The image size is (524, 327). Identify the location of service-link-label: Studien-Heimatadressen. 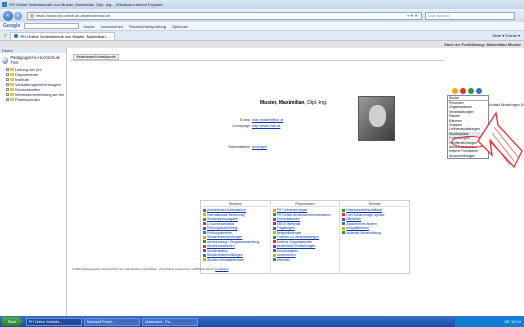
(226, 259).